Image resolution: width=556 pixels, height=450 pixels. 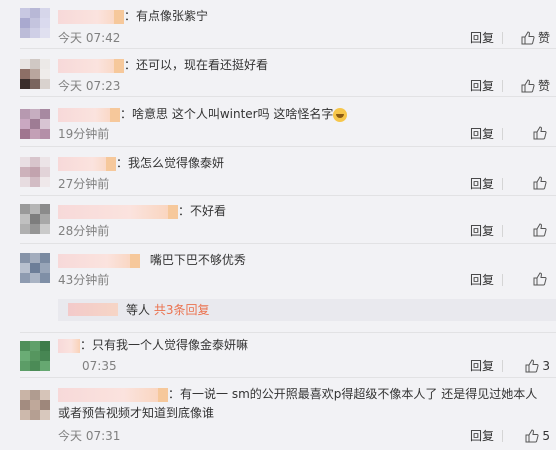 I want to click on comment-text: 有点像张紫宁, so click(x=172, y=16).